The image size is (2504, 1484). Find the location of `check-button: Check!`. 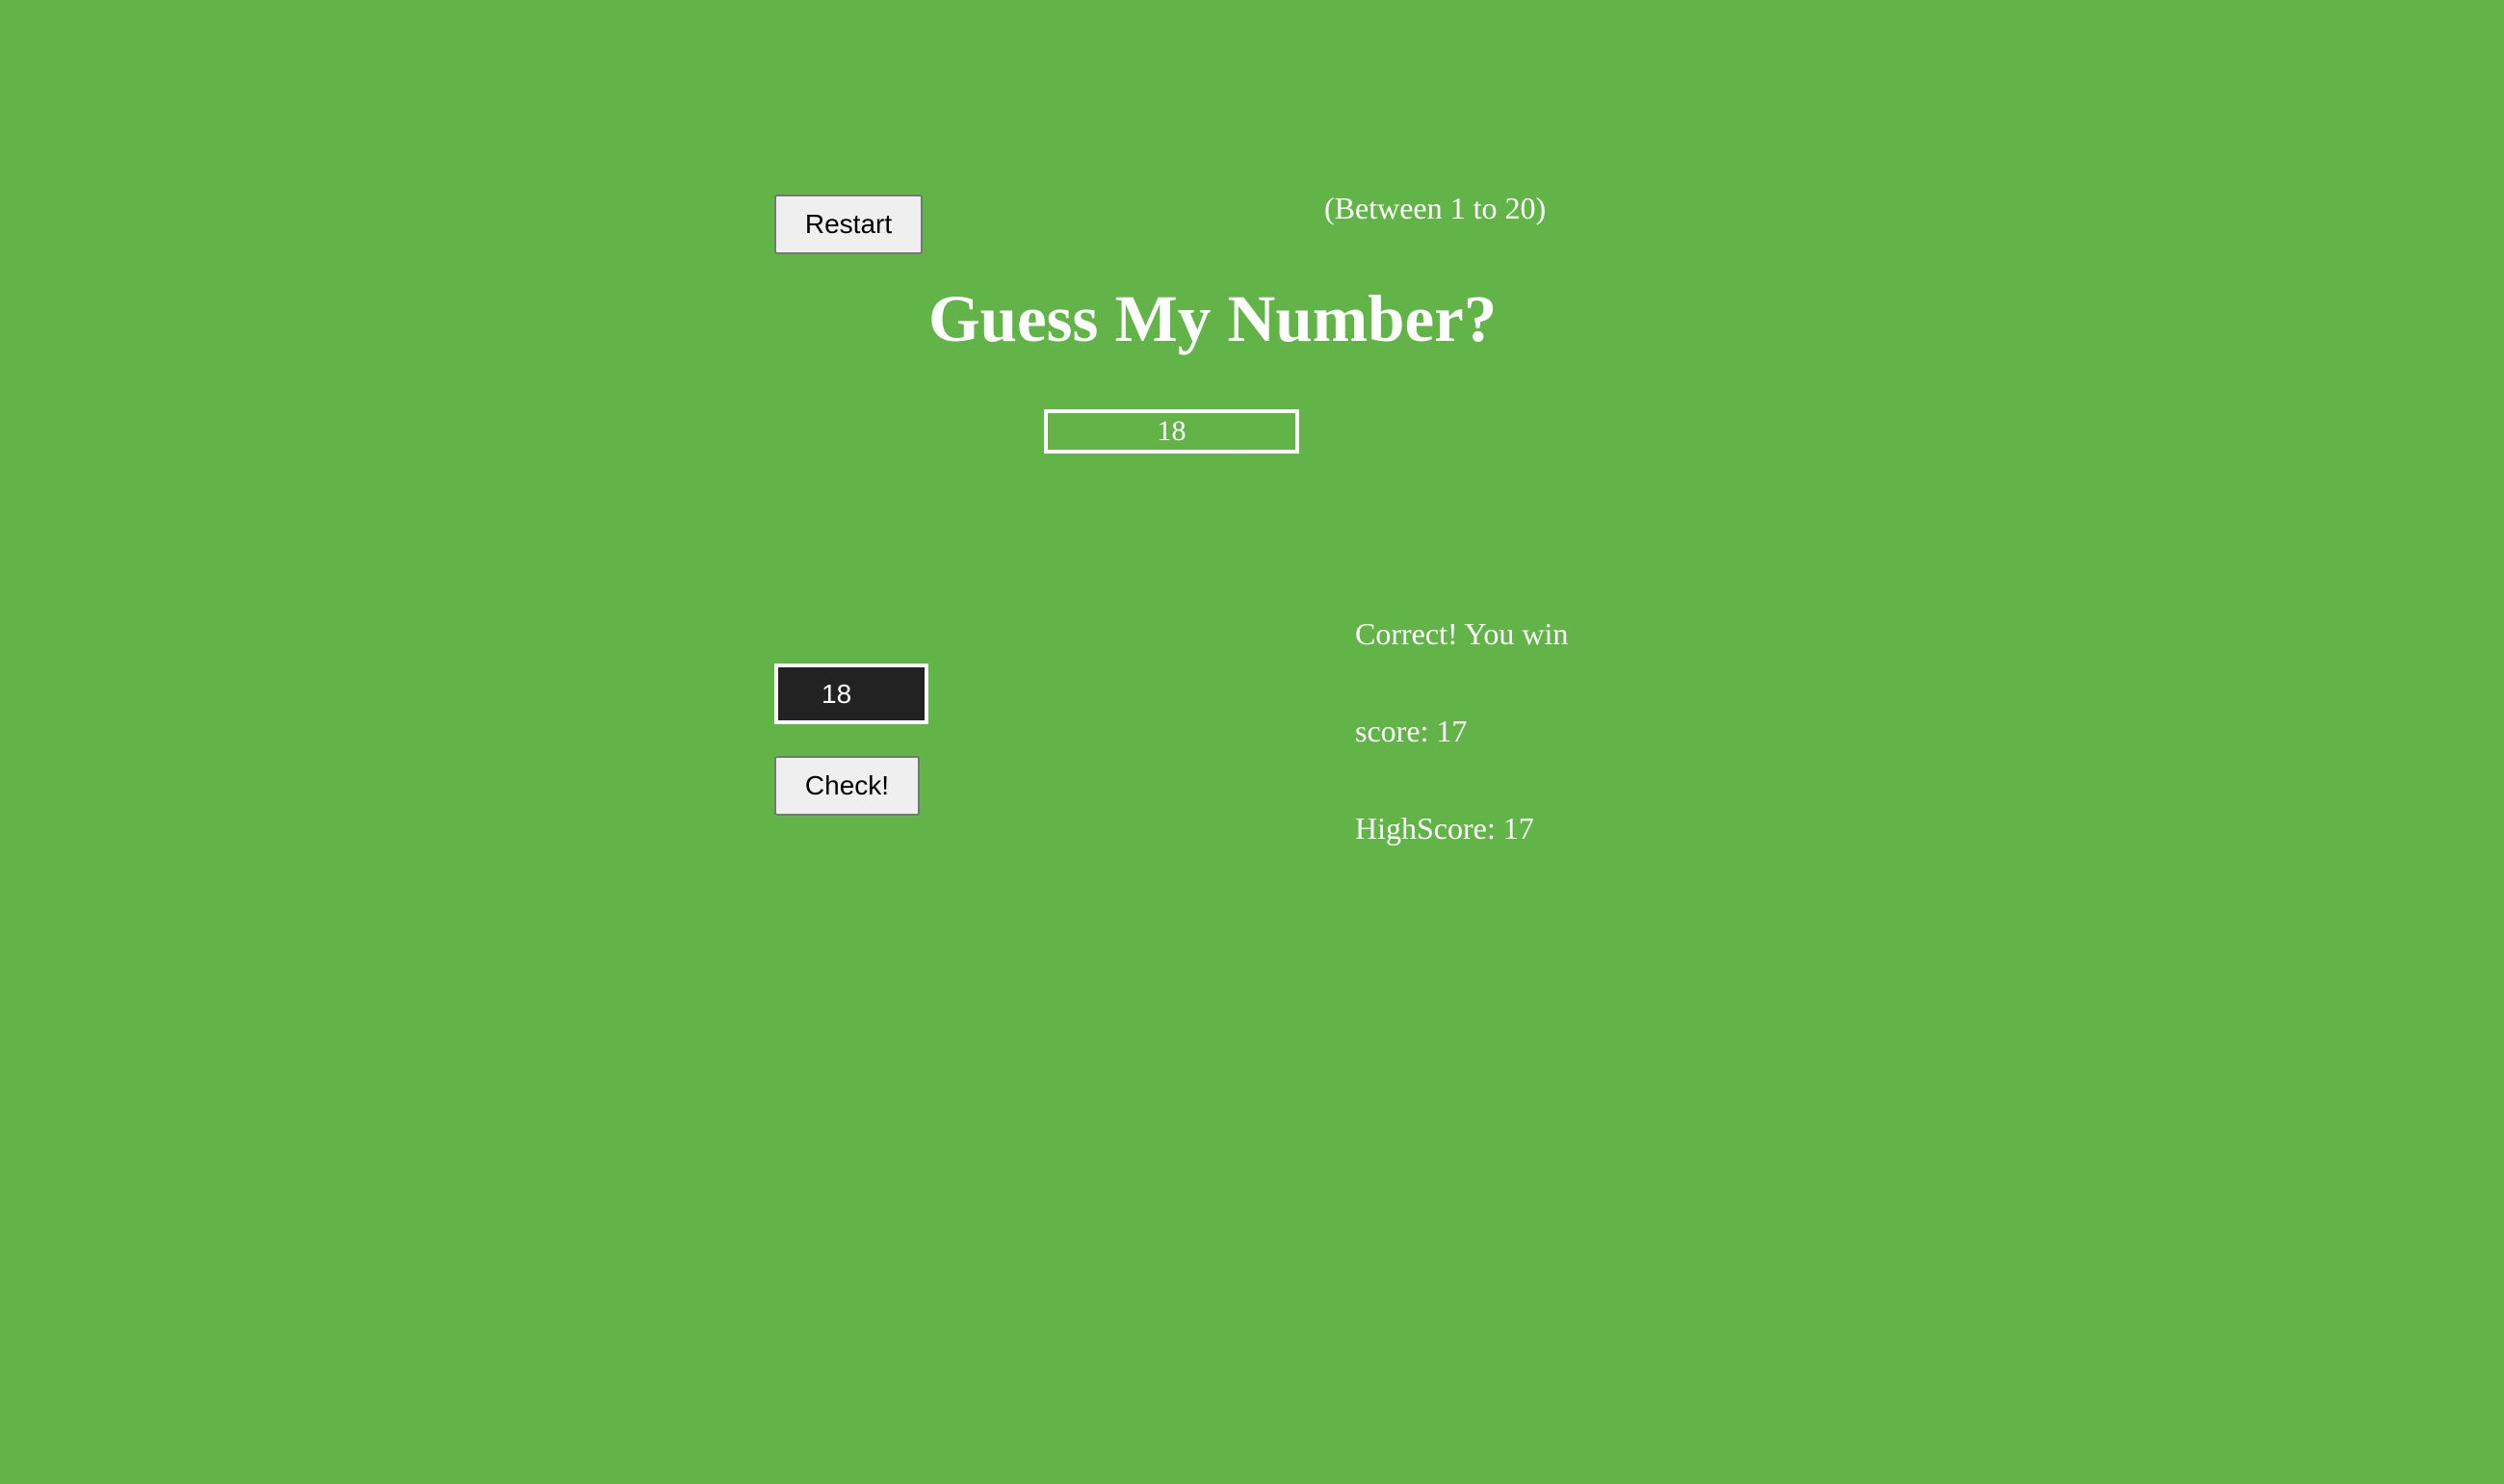

check-button: Check! is located at coordinates (847, 786).